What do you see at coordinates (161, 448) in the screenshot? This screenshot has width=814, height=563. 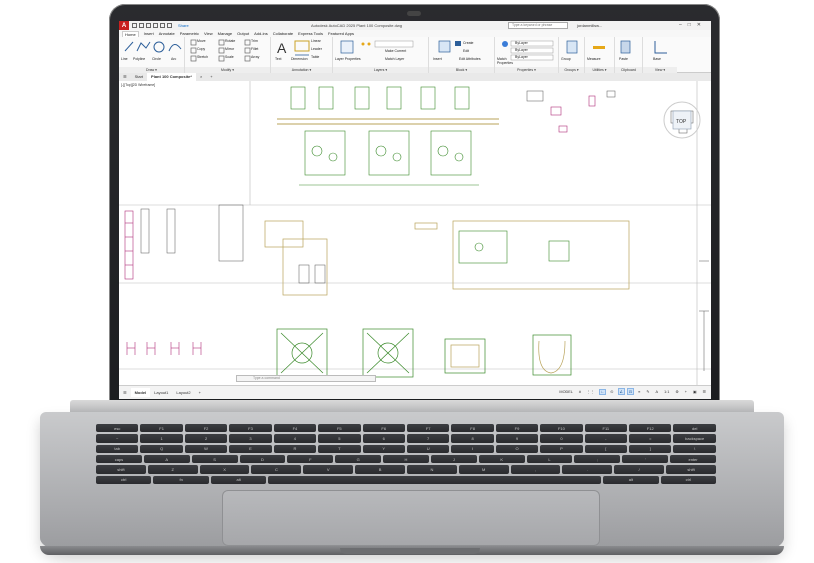 I see `keyboard-key: Q` at bounding box center [161, 448].